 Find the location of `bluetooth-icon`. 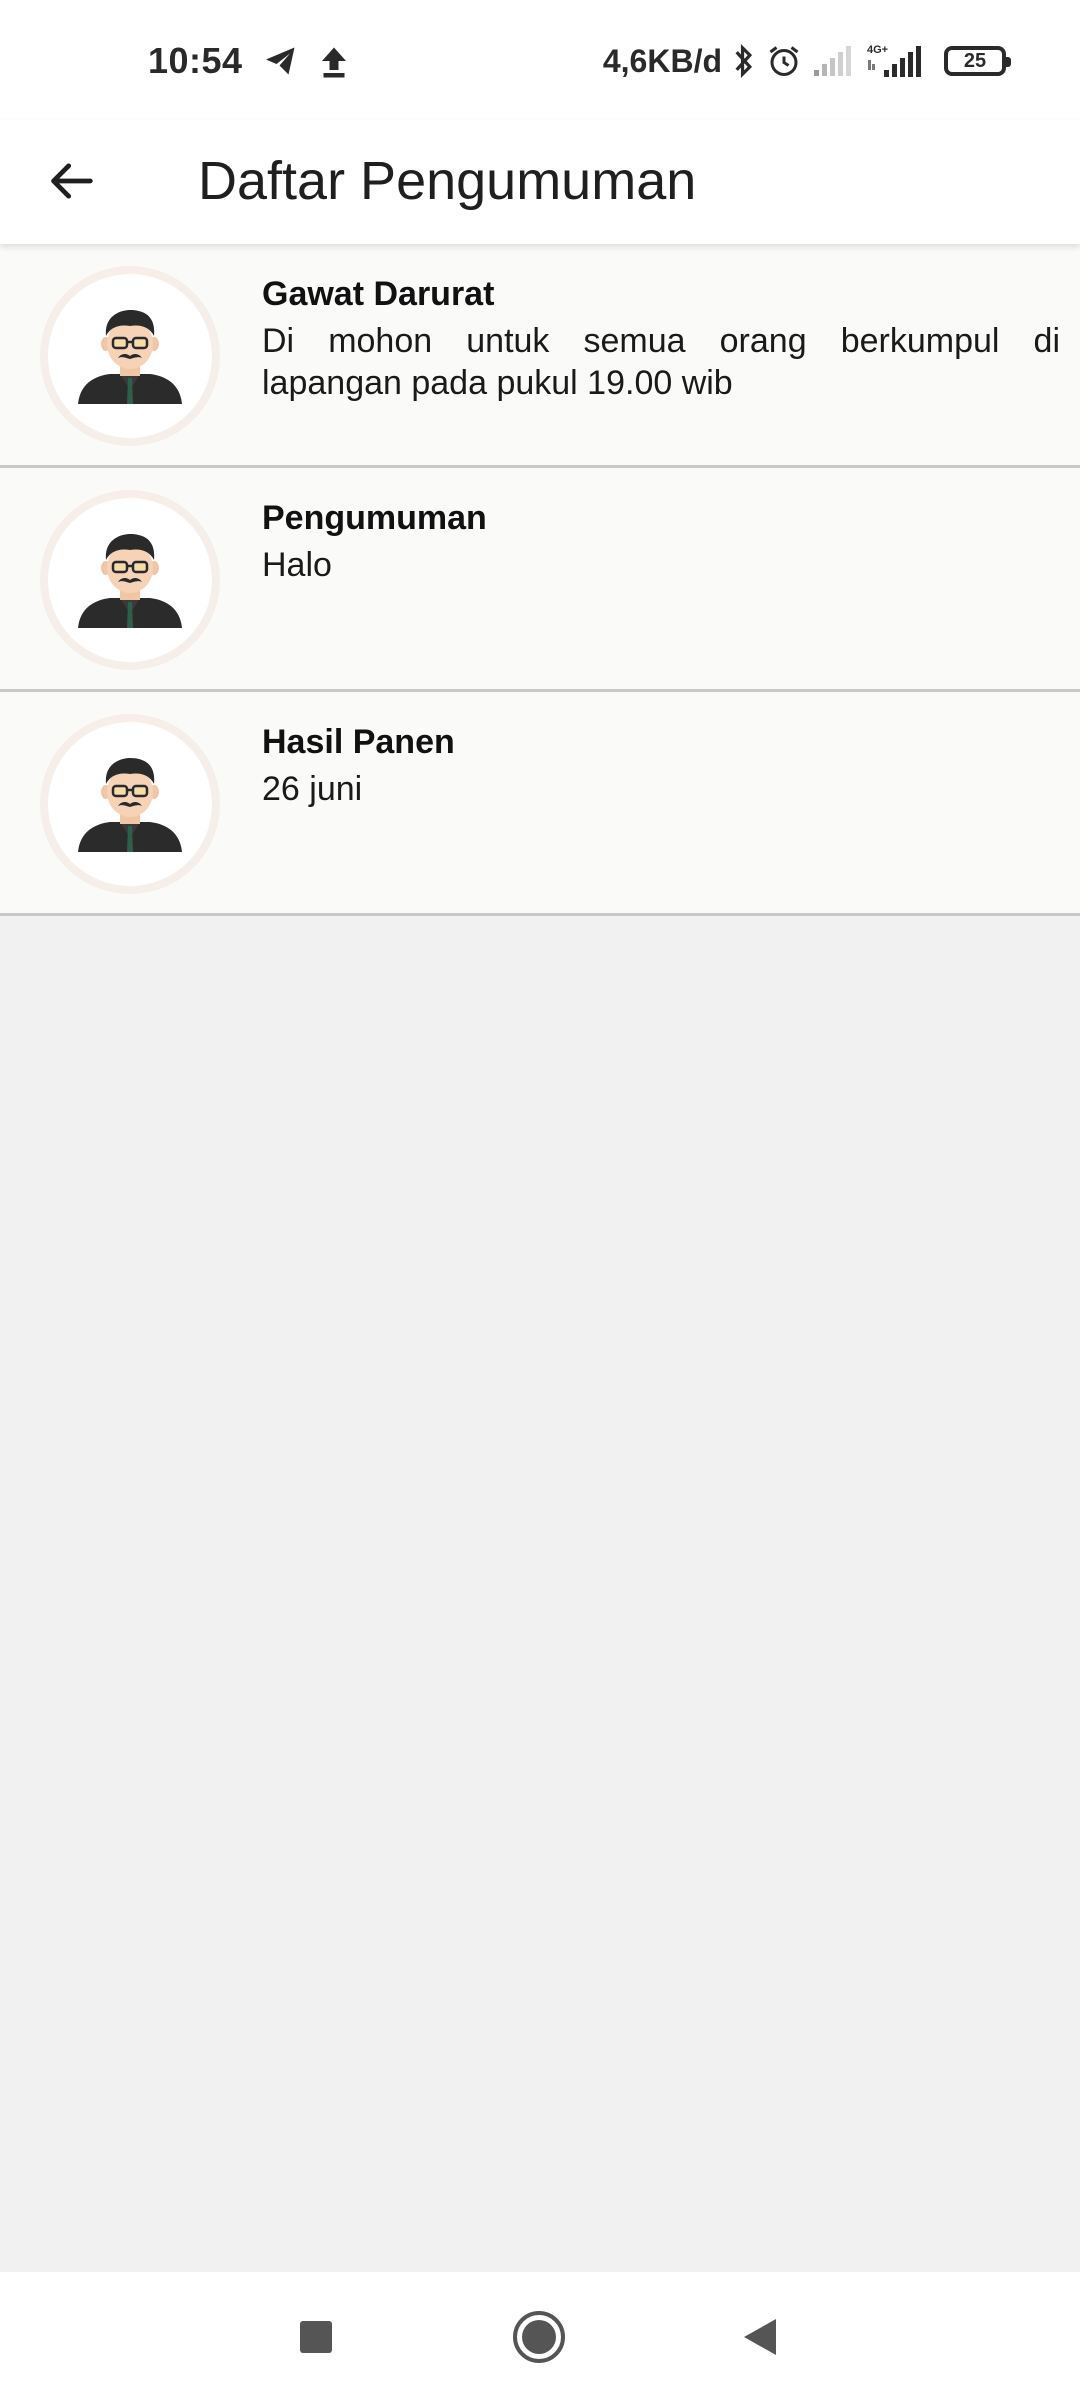

bluetooth-icon is located at coordinates (744, 61).